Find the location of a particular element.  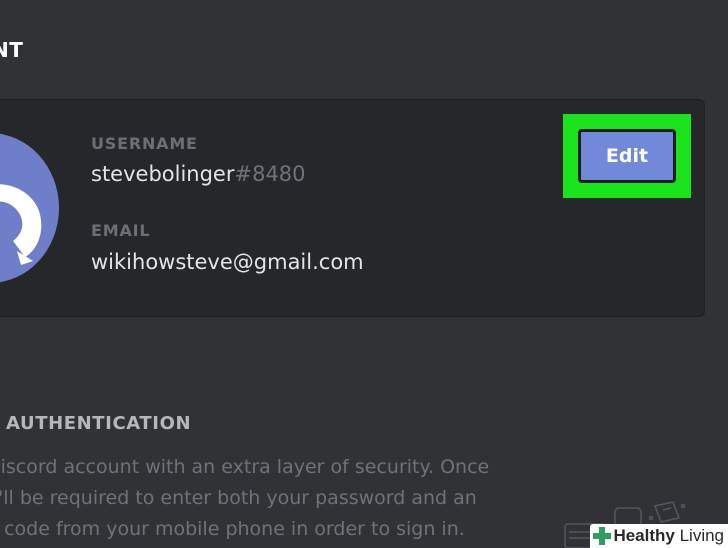

username-value: stevebolinger#8480 is located at coordinates (198, 174).